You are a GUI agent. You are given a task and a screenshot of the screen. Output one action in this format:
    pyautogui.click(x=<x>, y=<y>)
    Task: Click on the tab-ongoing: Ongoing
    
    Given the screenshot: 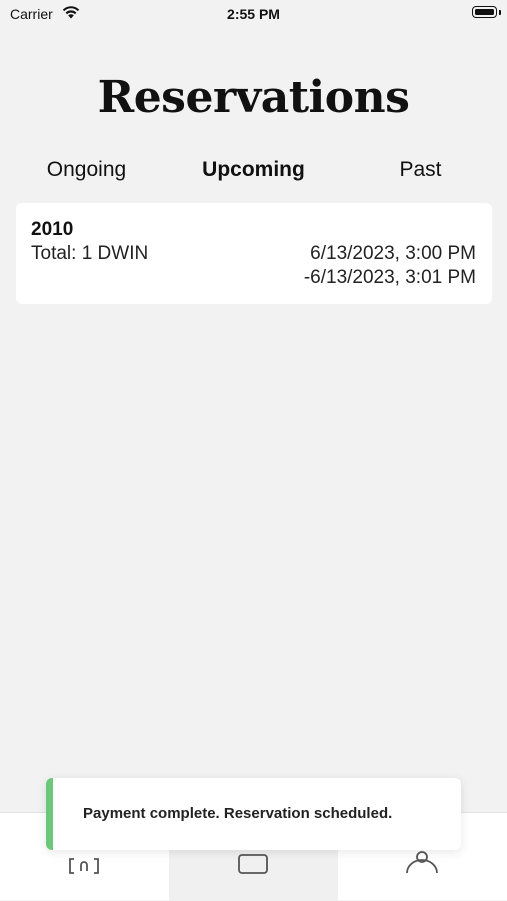 What is the action you would take?
    pyautogui.click(x=86, y=170)
    